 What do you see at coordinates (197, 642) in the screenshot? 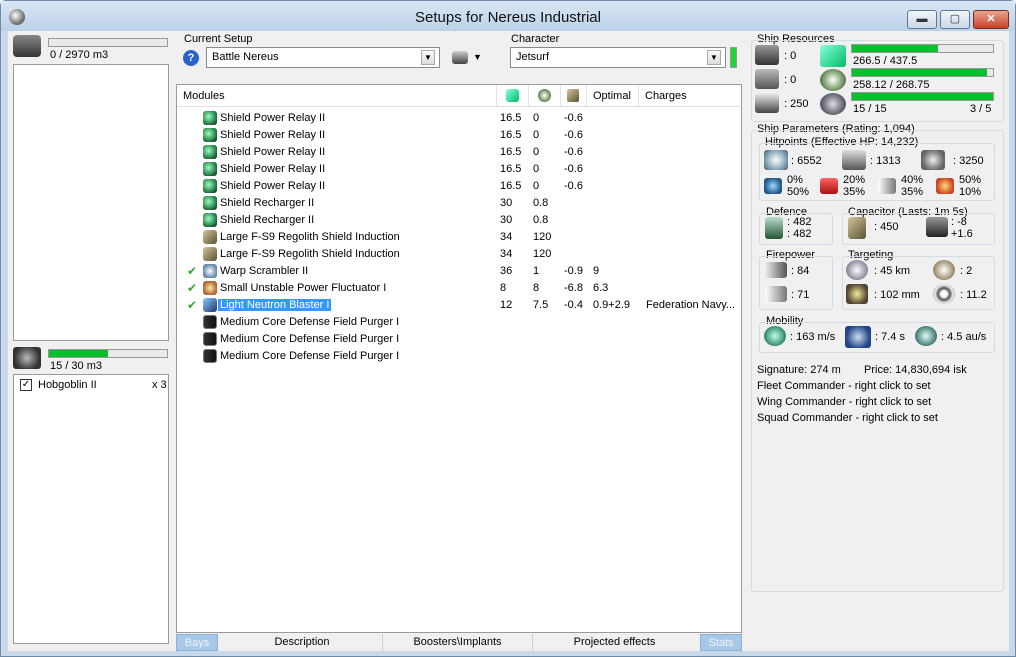
I see `tab-bays: Bays` at bounding box center [197, 642].